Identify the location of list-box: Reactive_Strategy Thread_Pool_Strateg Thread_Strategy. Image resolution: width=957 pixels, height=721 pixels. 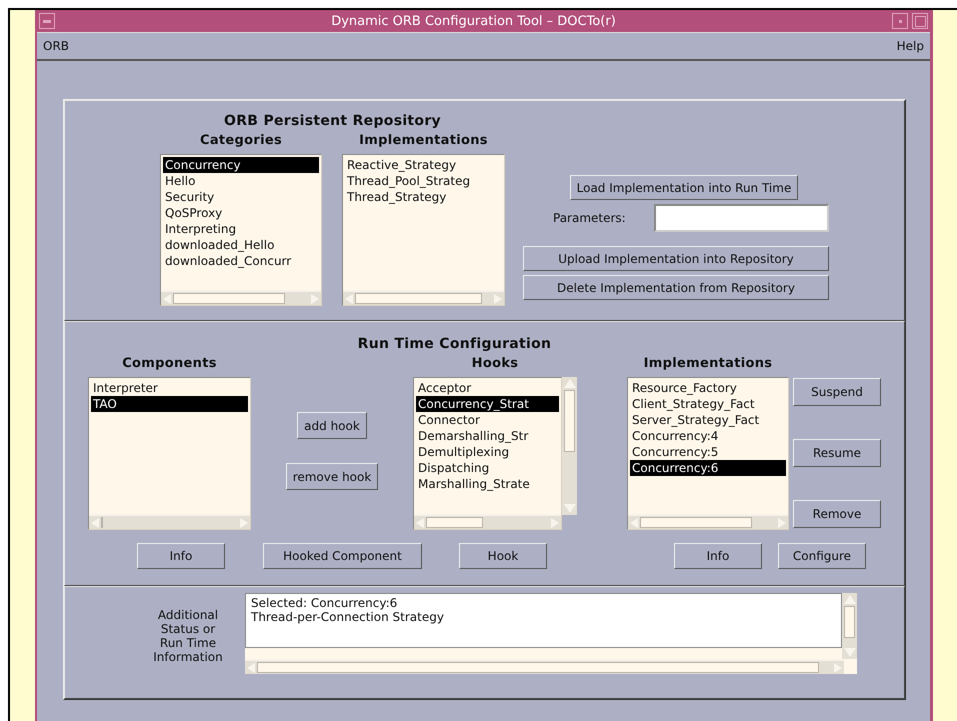
(423, 230).